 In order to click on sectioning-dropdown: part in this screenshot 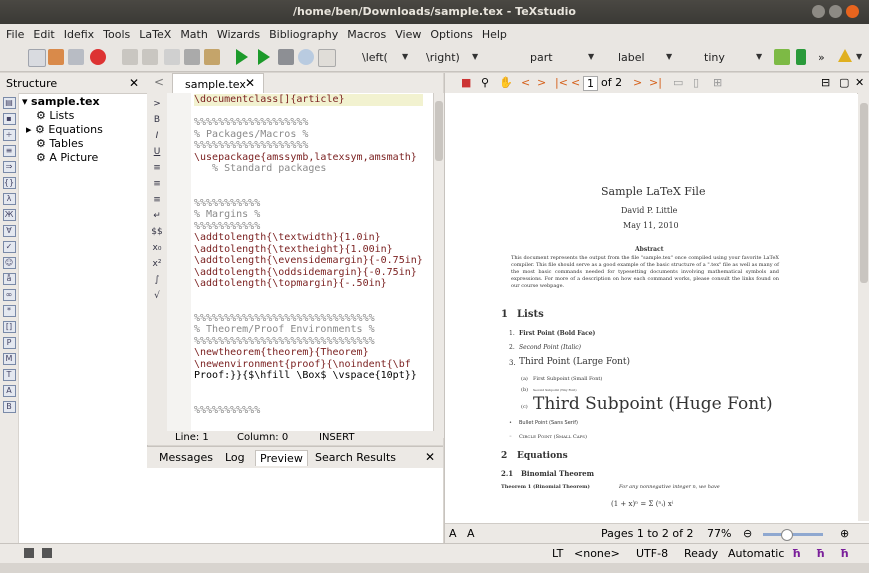, I will do `click(541, 57)`.